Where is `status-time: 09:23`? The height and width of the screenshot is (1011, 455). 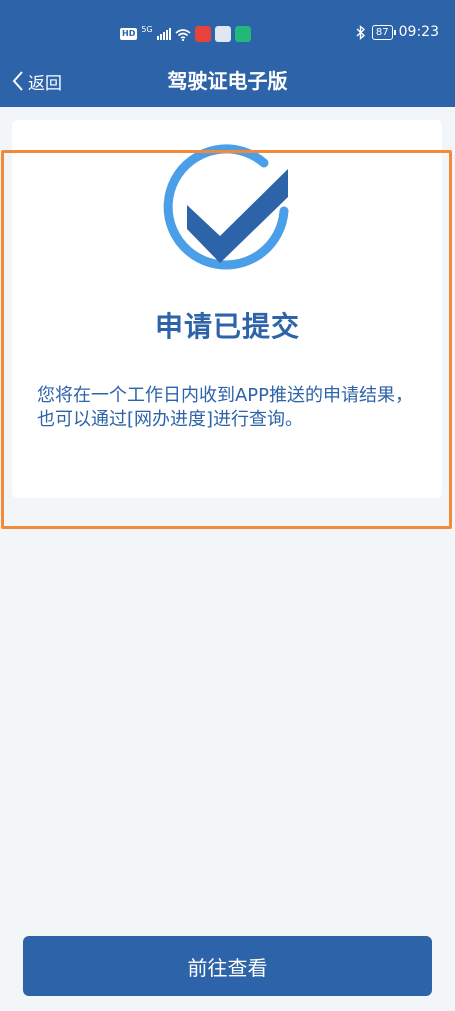 status-time: 09:23 is located at coordinates (418, 32).